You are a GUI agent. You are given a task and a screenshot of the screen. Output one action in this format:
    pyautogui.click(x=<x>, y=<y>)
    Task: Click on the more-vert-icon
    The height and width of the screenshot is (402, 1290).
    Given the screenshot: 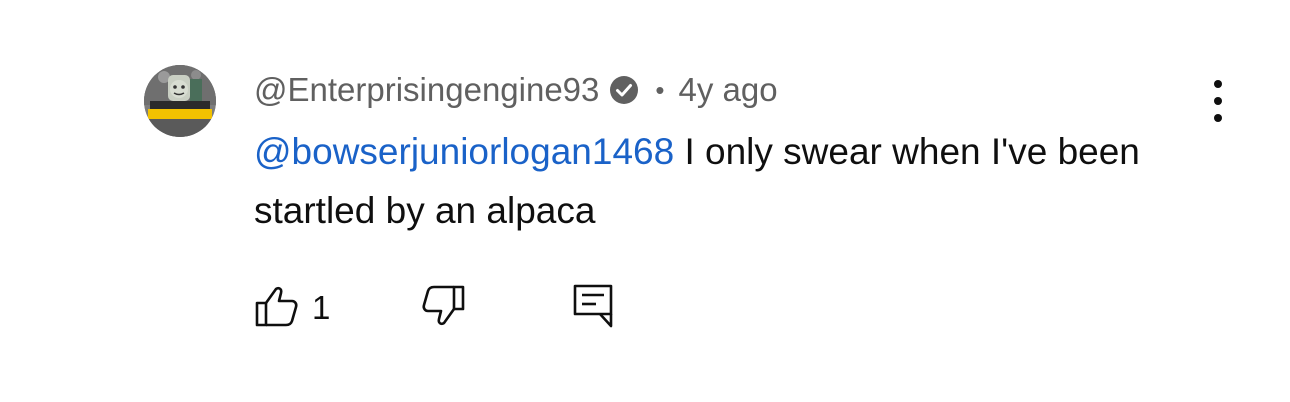 What is the action you would take?
    pyautogui.click(x=1218, y=101)
    